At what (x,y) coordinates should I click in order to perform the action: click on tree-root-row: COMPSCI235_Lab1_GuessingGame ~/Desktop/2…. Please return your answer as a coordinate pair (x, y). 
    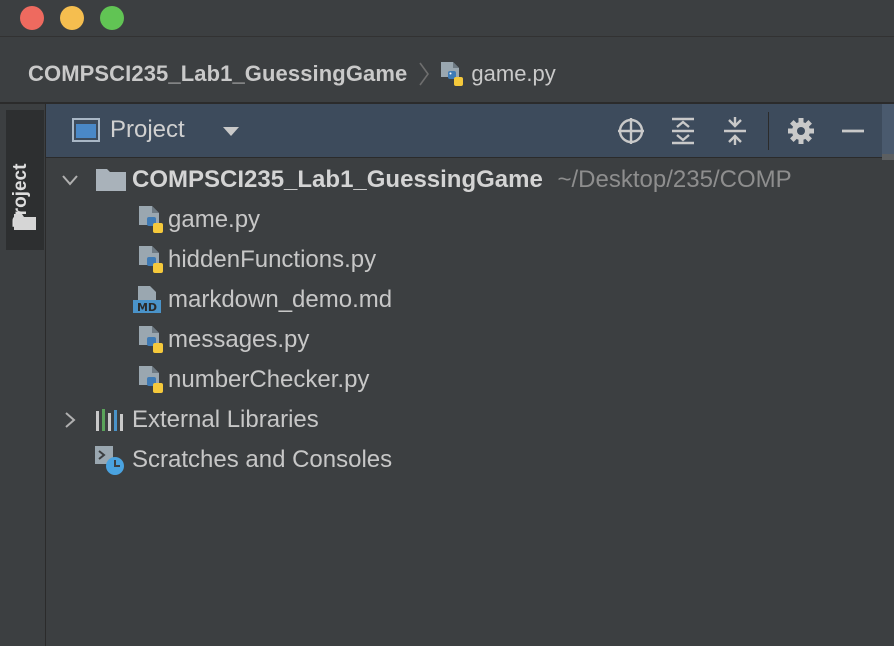
    Looking at the image, I should click on (470, 180).